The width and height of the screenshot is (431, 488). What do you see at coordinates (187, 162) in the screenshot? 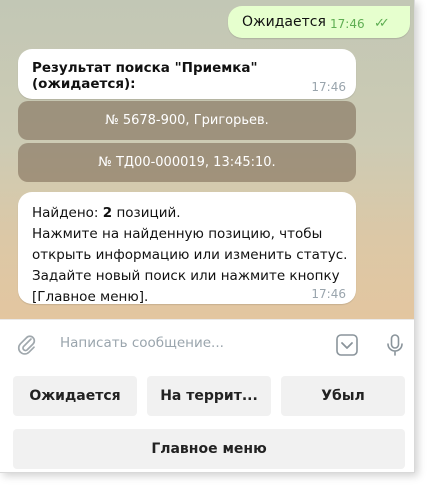
I see `inline-button-result-2: № ТД00-000019, 13:45:10.` at bounding box center [187, 162].